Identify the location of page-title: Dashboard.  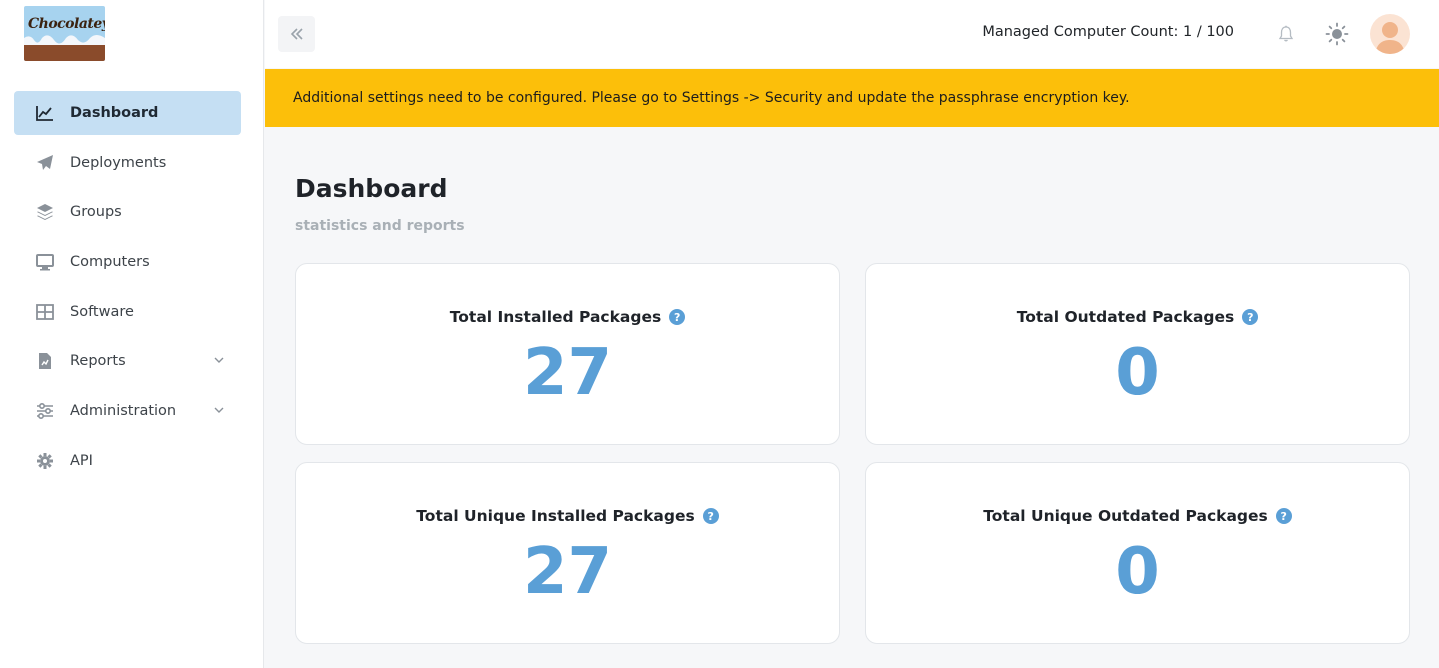
(371, 188).